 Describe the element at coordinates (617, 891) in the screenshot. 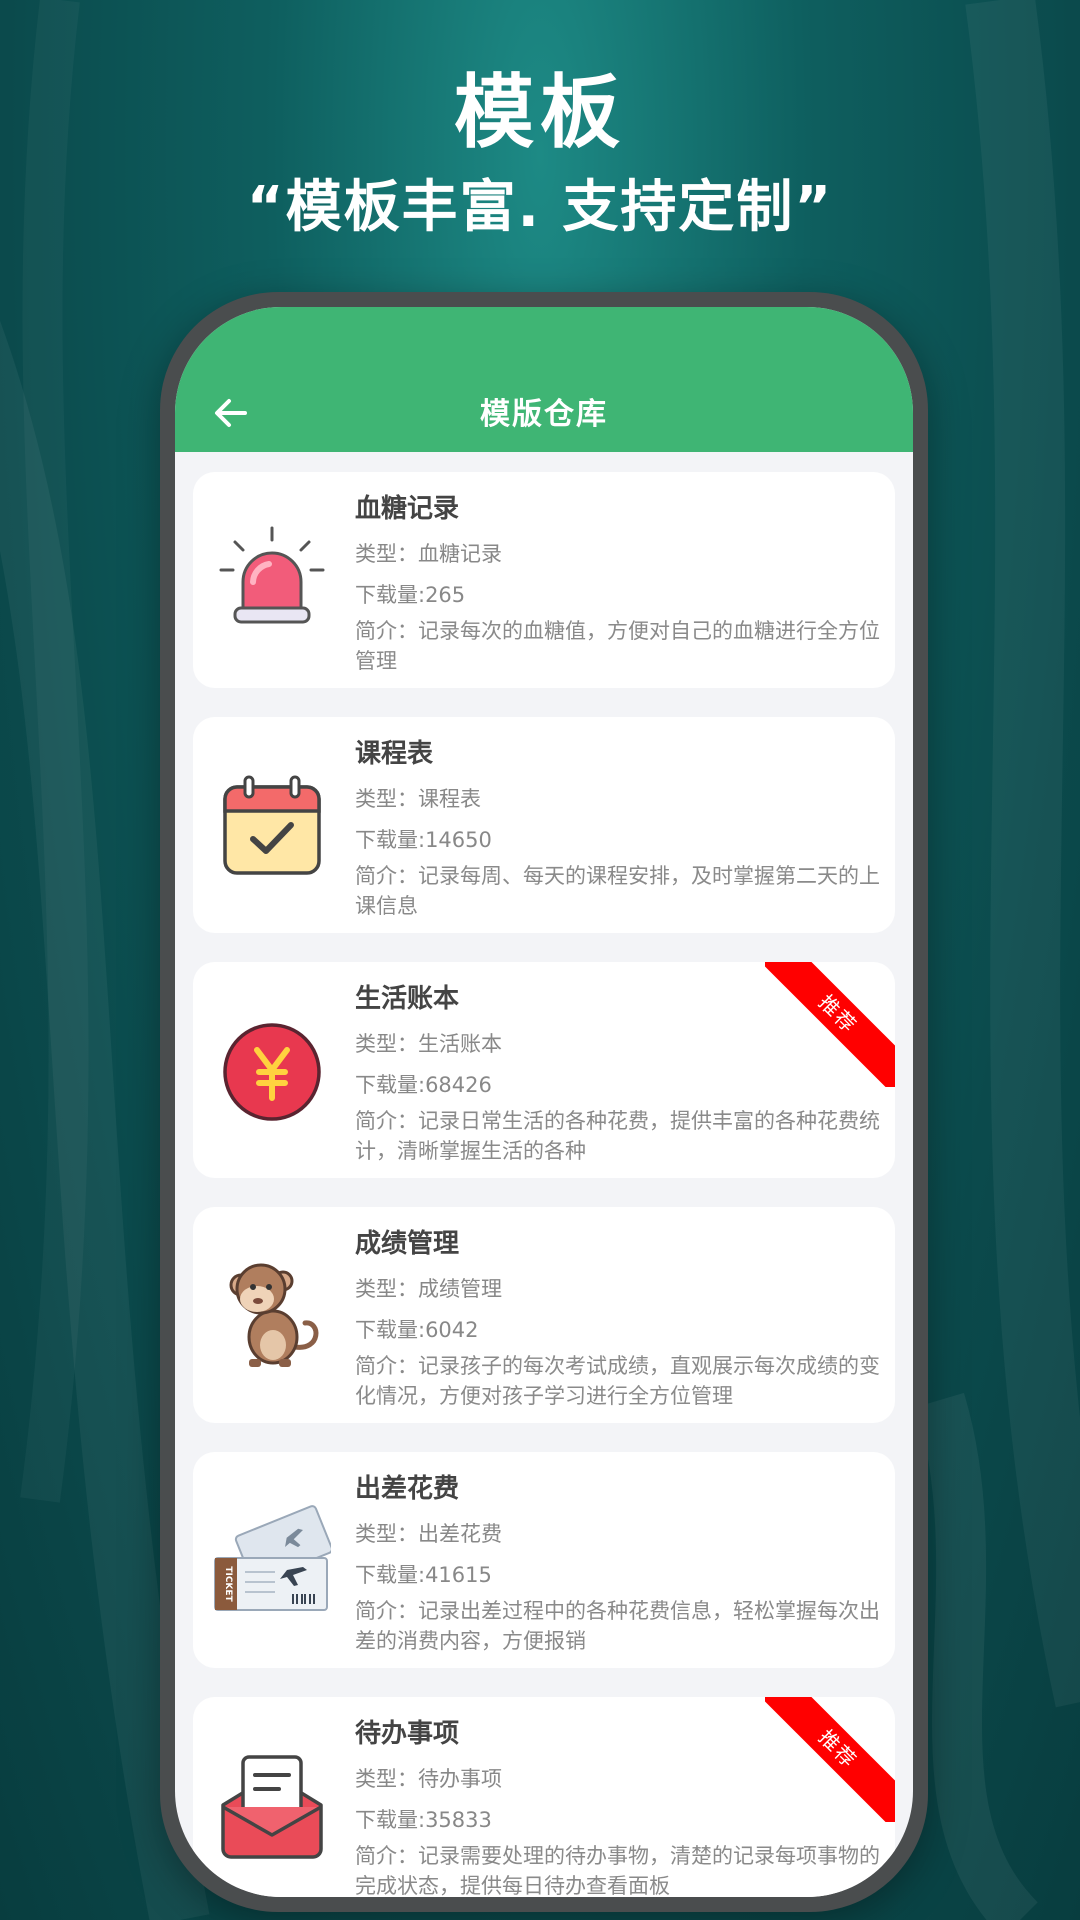

I see `template-description: 简介：记录每周、每天的课程安排，及时掌握第二天的上课信息` at that location.